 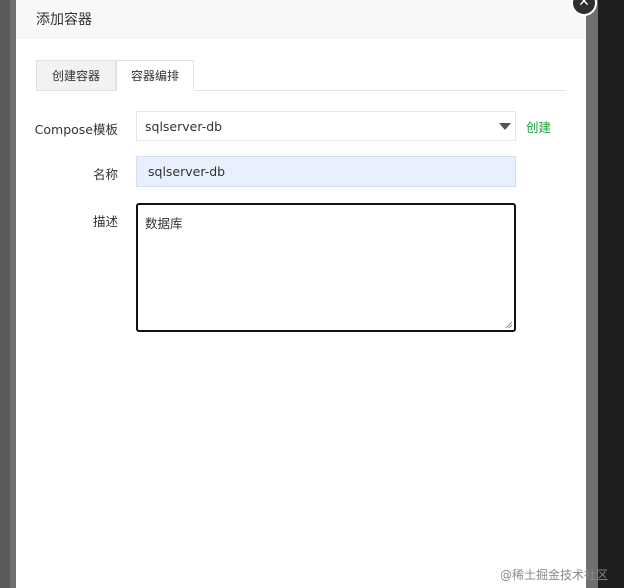 What do you see at coordinates (76, 129) in the screenshot?
I see `compose-template-label: Compose模板` at bounding box center [76, 129].